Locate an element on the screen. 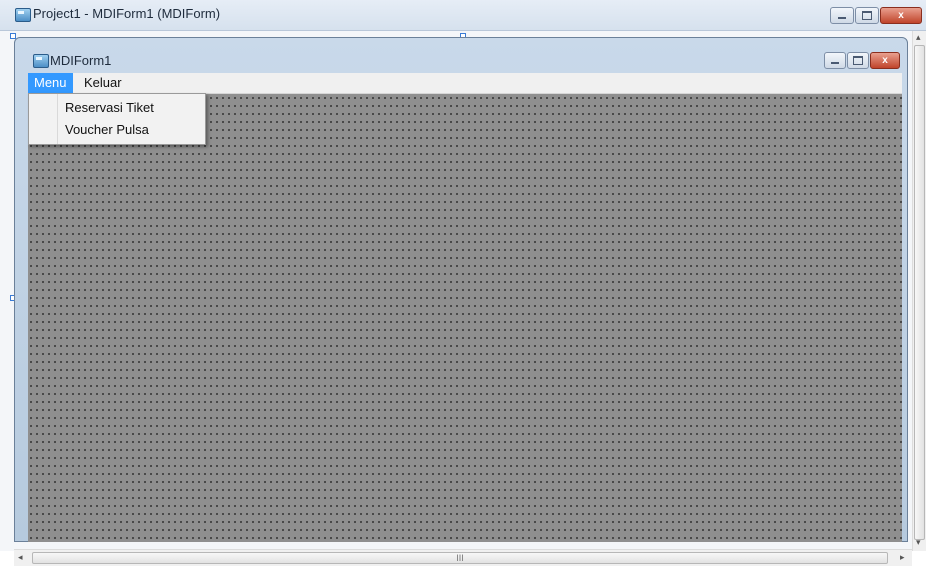 The height and width of the screenshot is (571, 926). scroll-left-icon: ◂ is located at coordinates (20, 557).